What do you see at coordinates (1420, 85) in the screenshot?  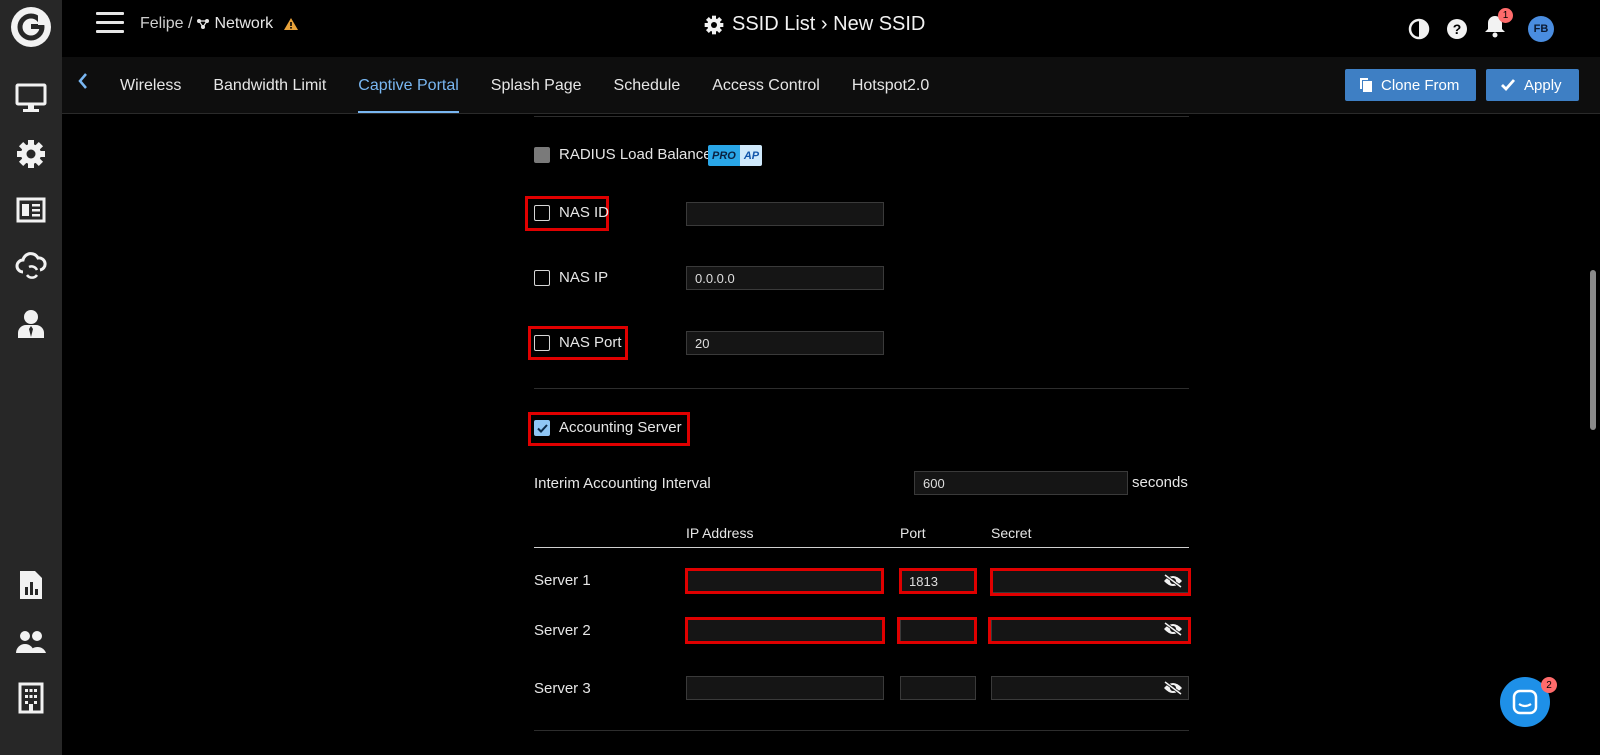 I see `clone-from-label: Clone From` at bounding box center [1420, 85].